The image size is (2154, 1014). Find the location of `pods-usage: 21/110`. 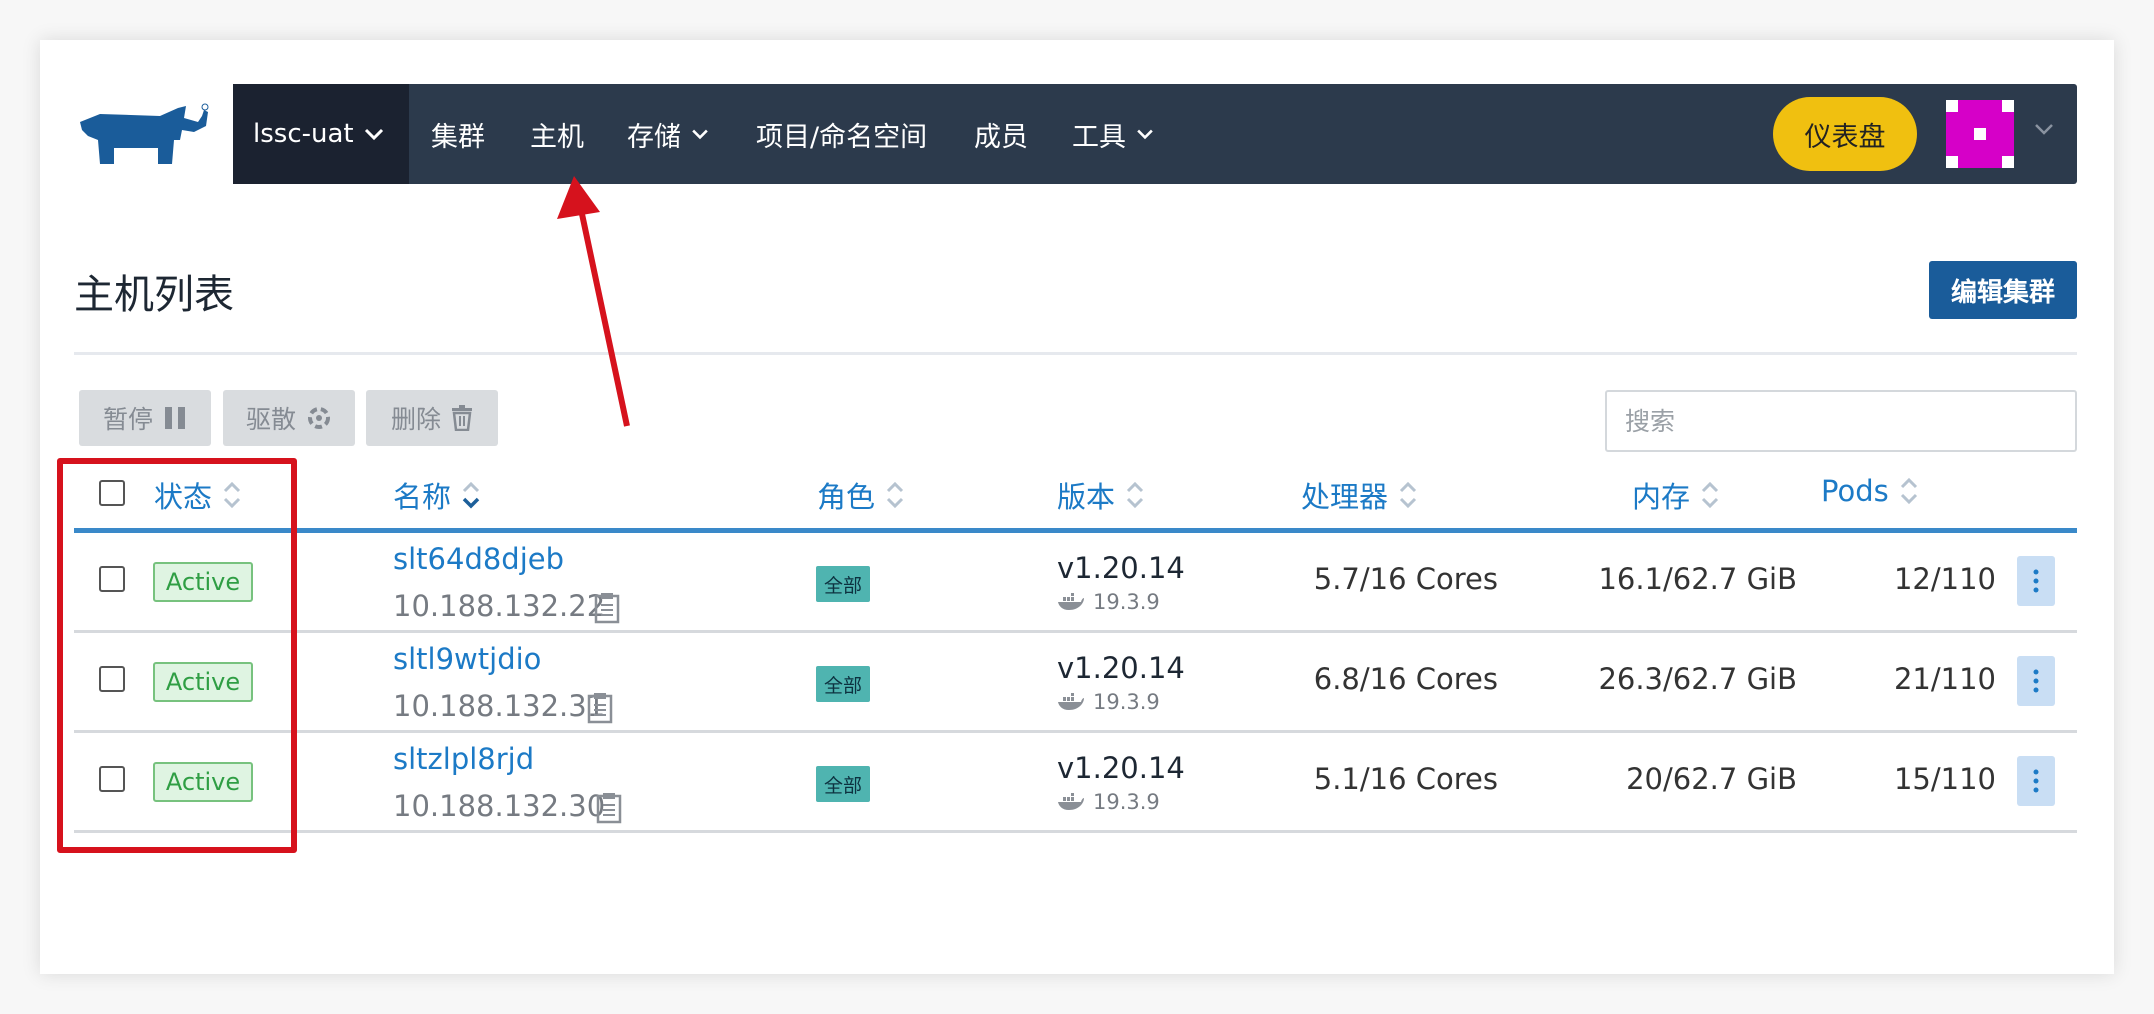

pods-usage: 21/110 is located at coordinates (1944, 679).